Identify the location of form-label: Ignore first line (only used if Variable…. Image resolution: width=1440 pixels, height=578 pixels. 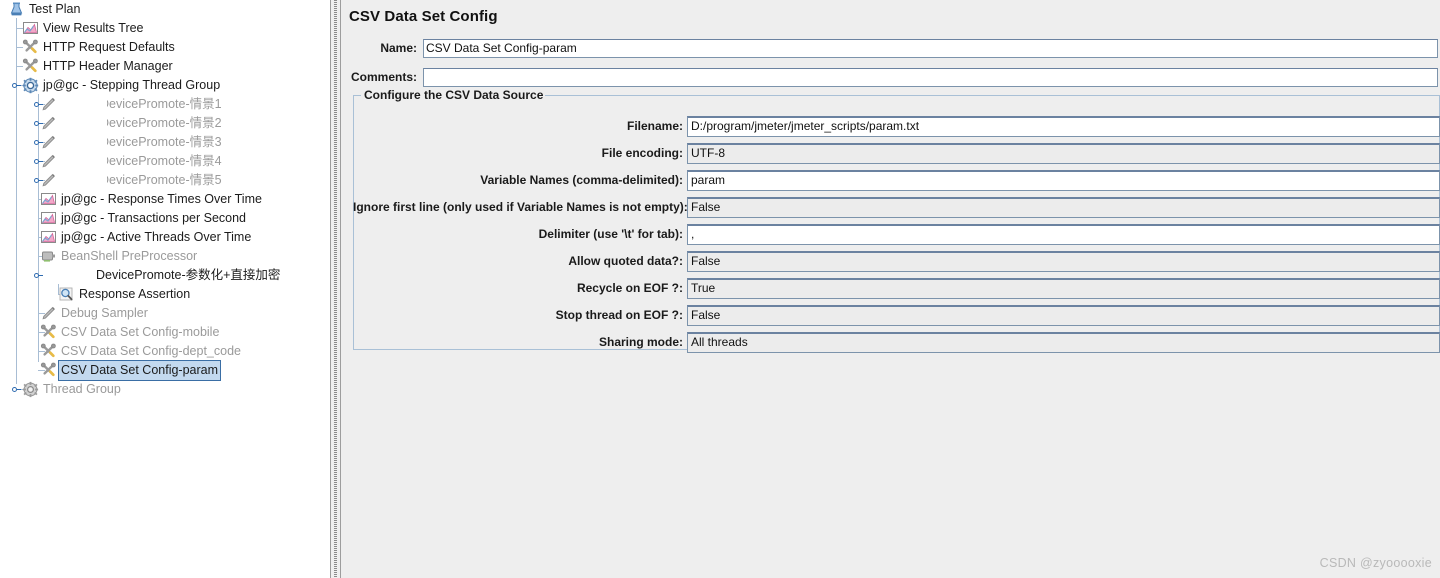
(520, 207).